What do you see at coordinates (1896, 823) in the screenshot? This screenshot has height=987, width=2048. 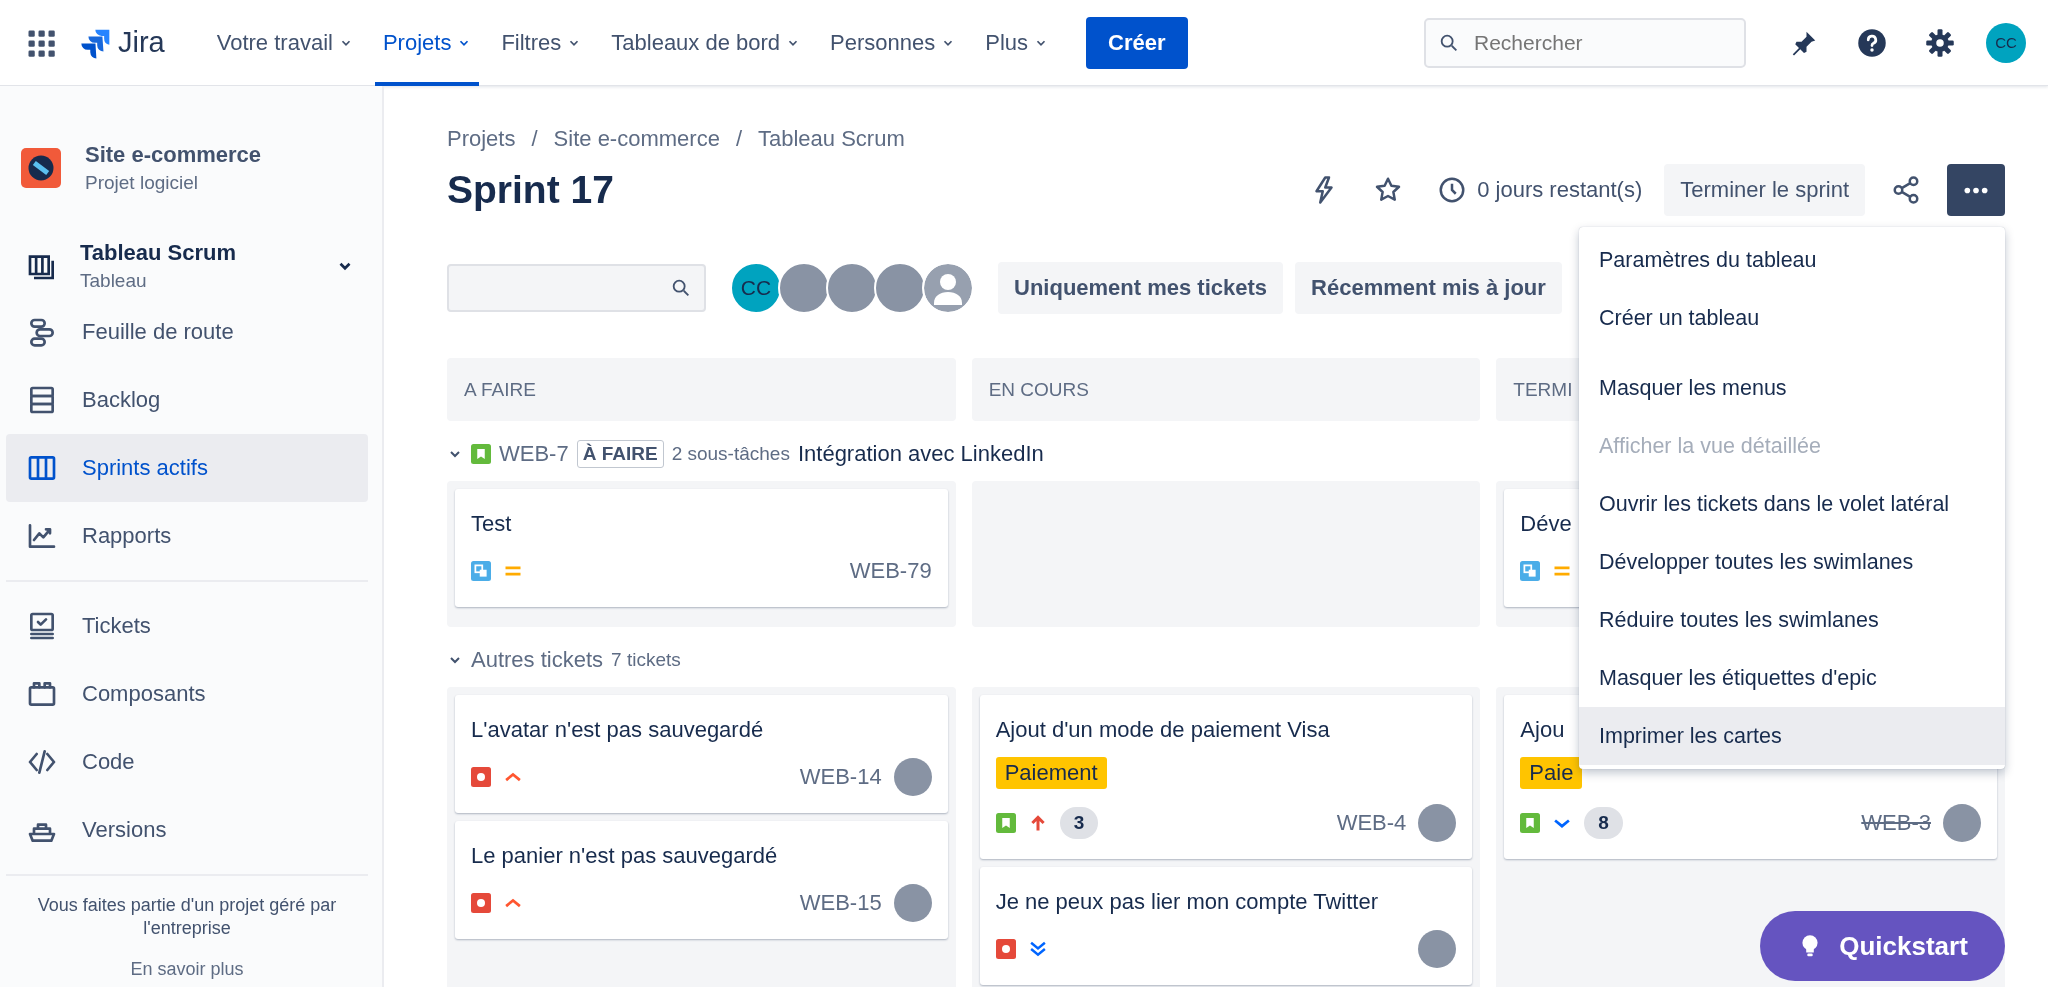 I see `issue-key: WEB-3` at bounding box center [1896, 823].